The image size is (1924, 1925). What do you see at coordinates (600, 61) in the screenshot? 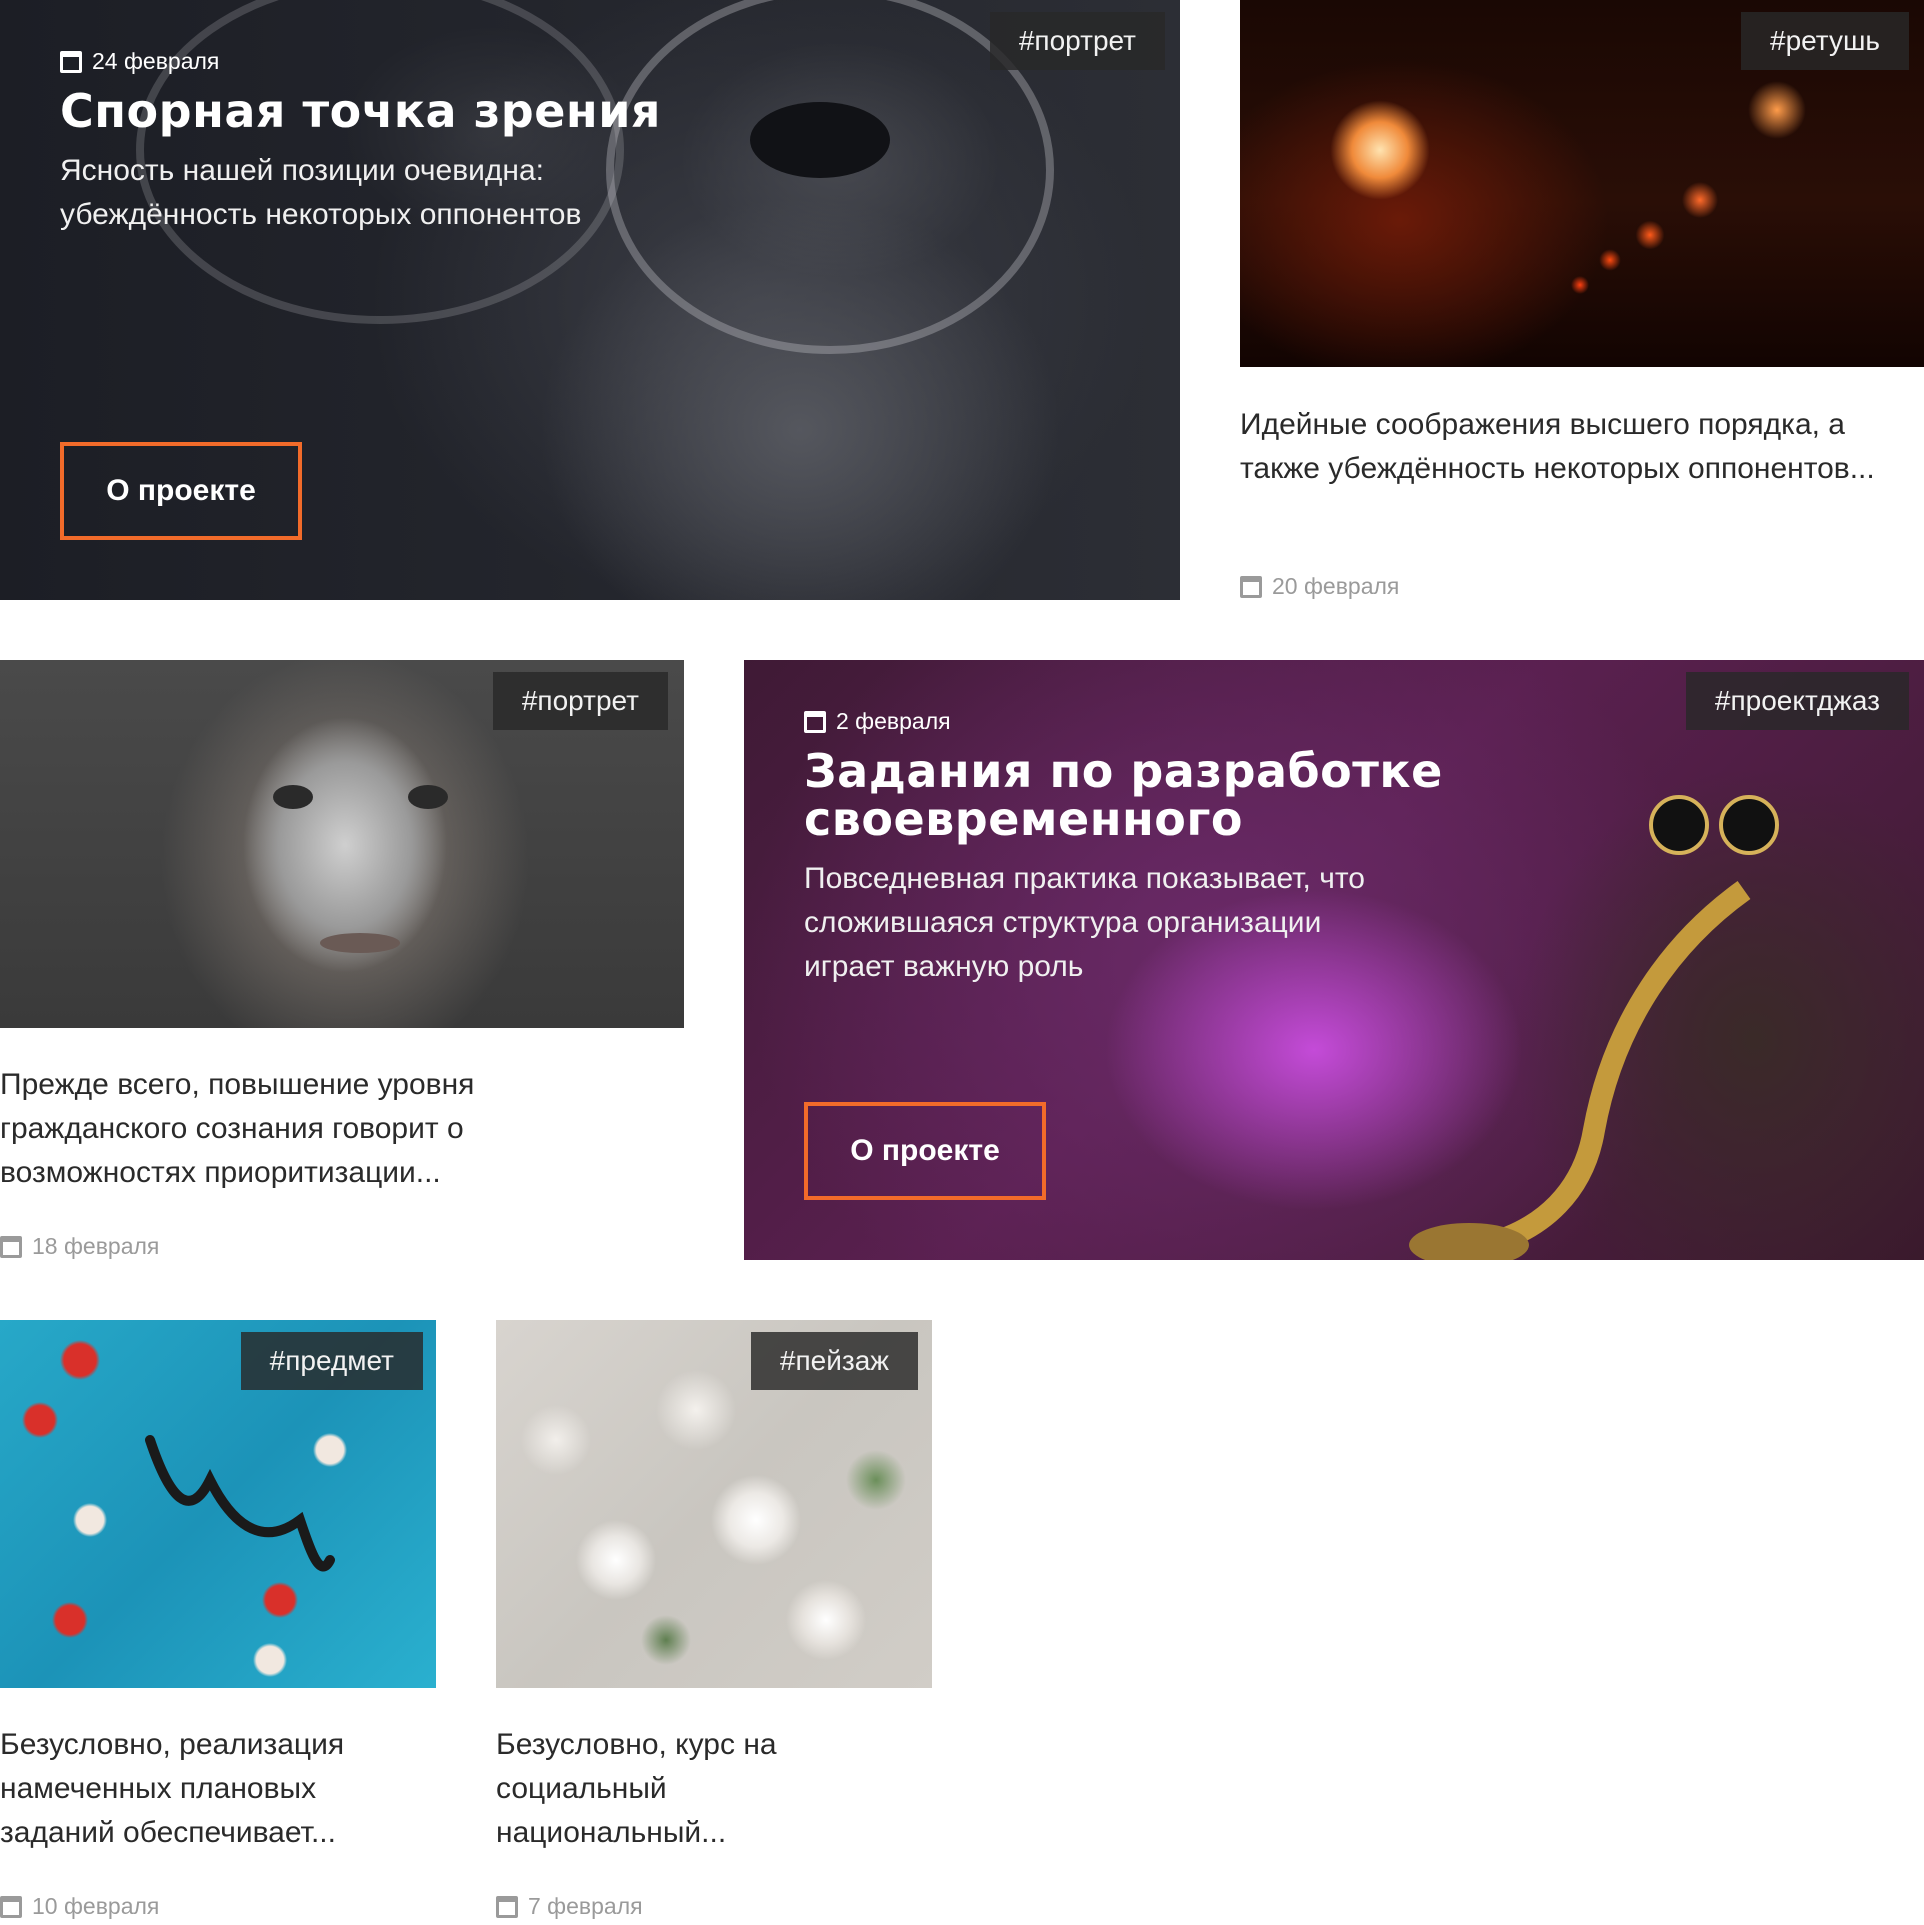
I see `date-row: 24 февраля` at bounding box center [600, 61].